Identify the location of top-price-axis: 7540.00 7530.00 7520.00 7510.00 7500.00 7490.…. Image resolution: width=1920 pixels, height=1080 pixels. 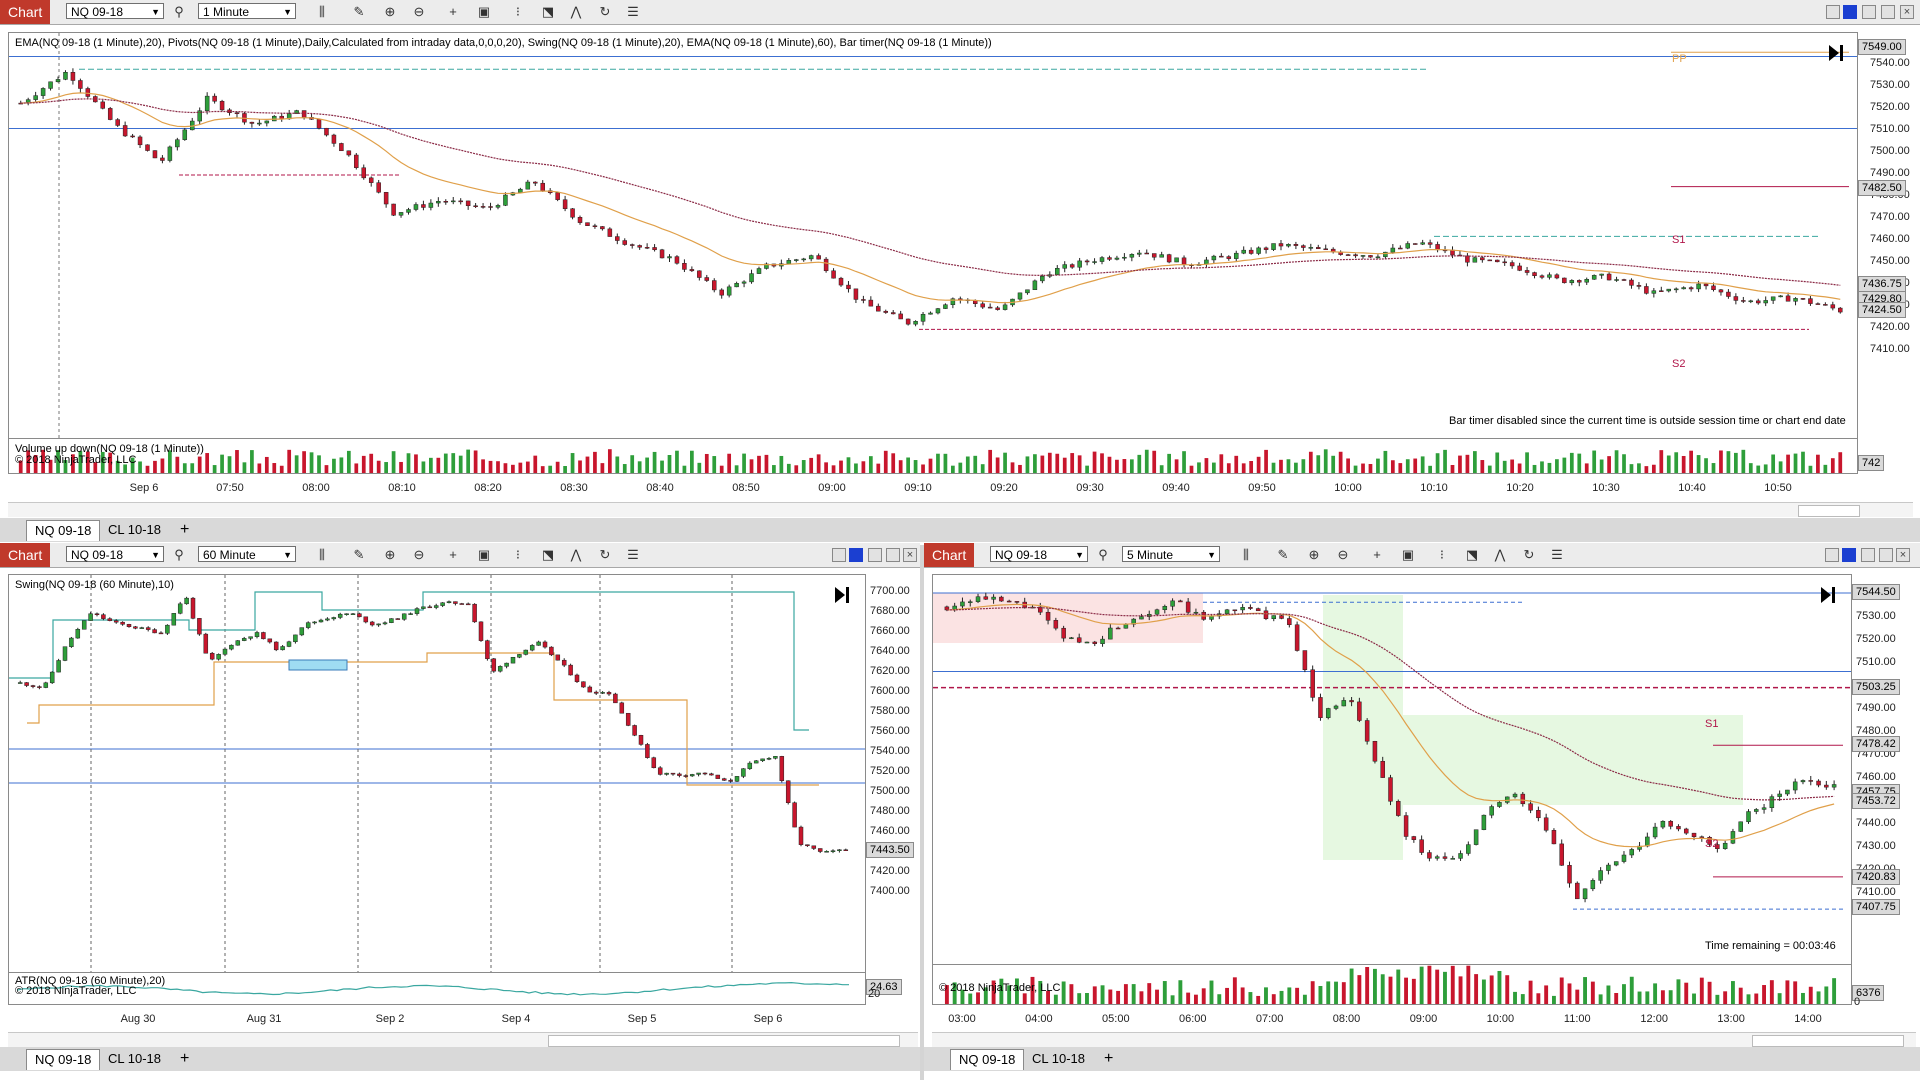
(1888, 252).